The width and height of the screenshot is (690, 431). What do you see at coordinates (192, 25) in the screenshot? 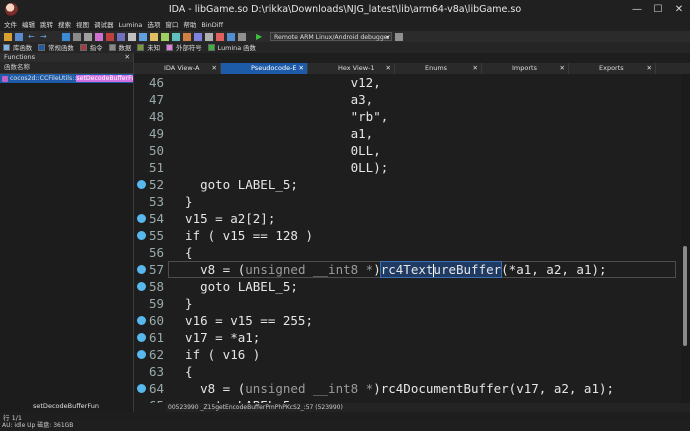
I see `menu-help: 帮助` at bounding box center [192, 25].